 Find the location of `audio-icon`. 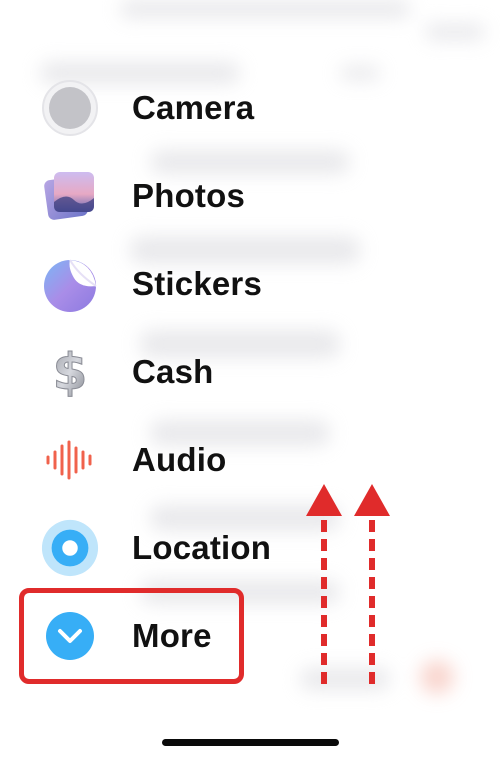

audio-icon is located at coordinates (70, 460).